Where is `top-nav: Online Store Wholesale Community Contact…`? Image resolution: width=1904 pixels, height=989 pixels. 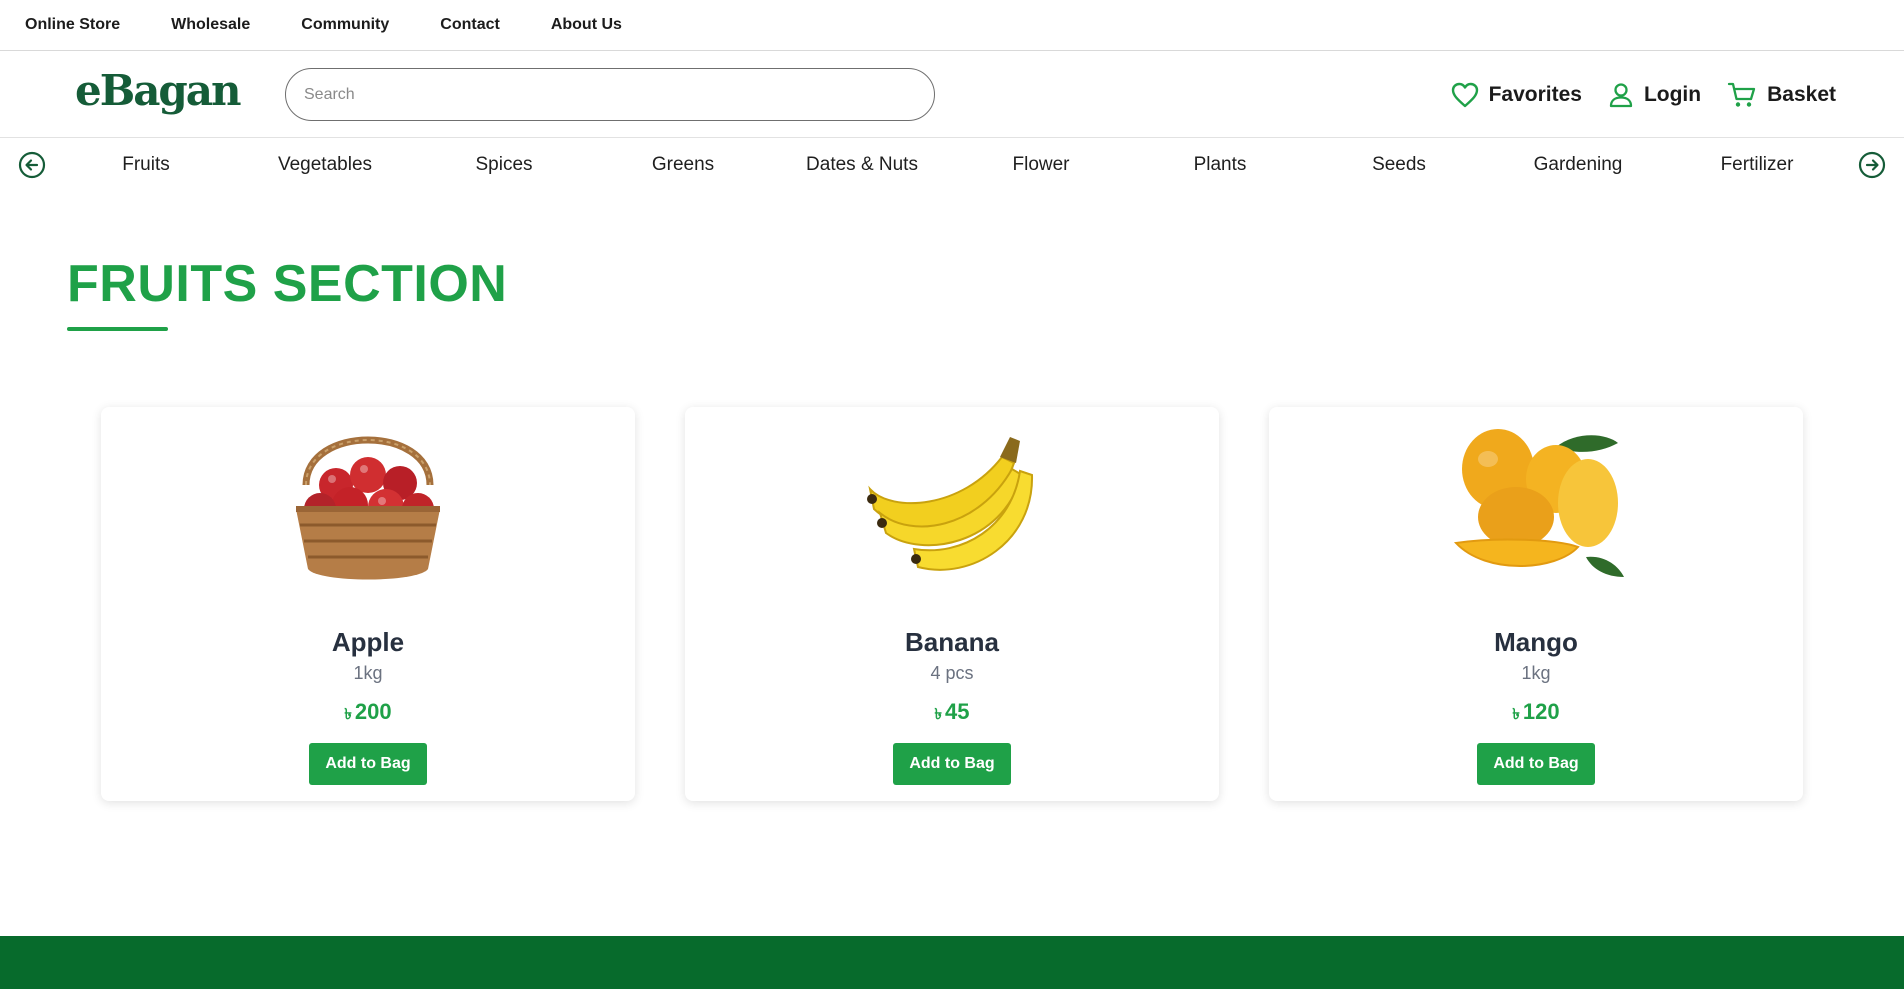
top-nav: Online Store Wholesale Community Contact… is located at coordinates (952, 25).